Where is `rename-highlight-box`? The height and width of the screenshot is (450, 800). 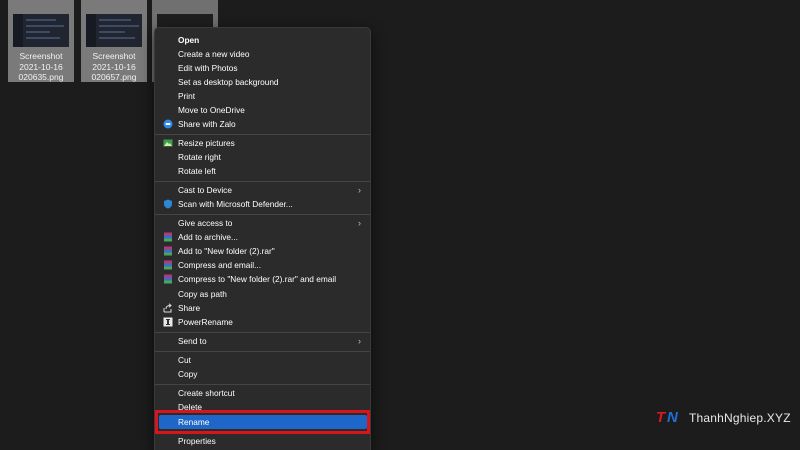 rename-highlight-box is located at coordinates (262, 422).